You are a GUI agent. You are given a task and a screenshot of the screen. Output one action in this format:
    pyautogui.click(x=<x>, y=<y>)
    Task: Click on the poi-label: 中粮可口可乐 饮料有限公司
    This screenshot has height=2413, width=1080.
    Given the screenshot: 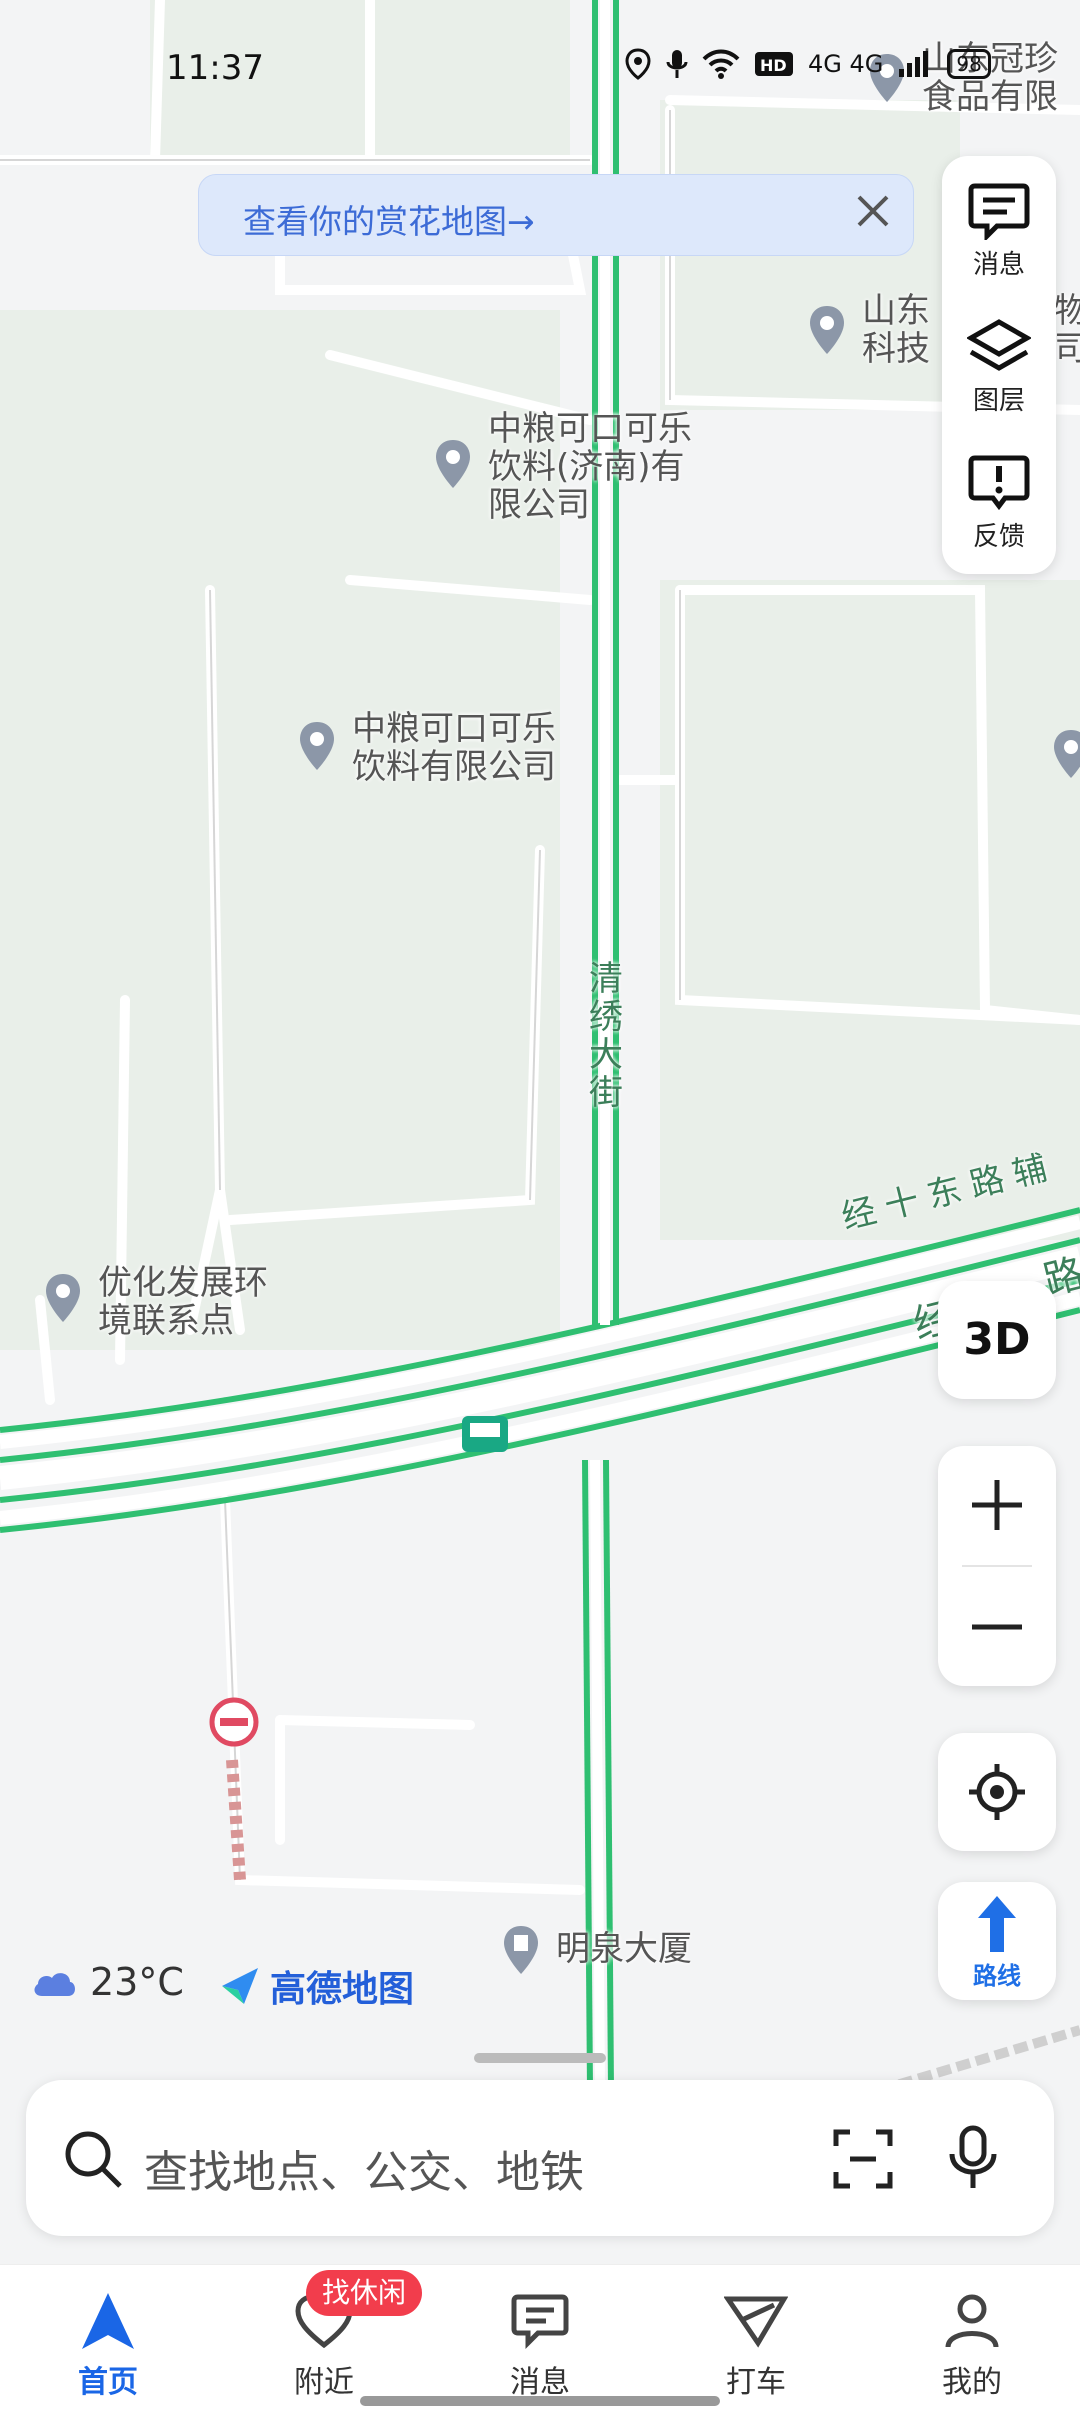 What is the action you would take?
    pyautogui.click(x=454, y=748)
    